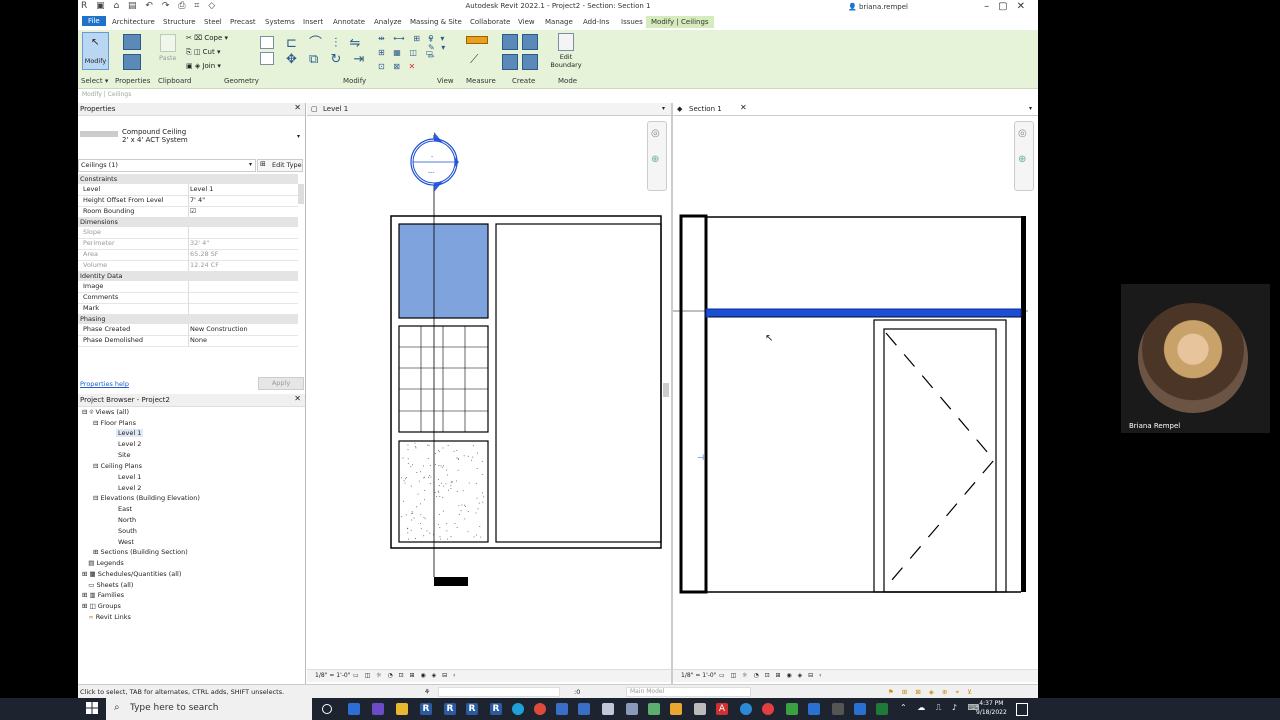 This screenshot has height=720, width=1280. I want to click on tree-fp-level-1: Level 1, so click(130, 433).